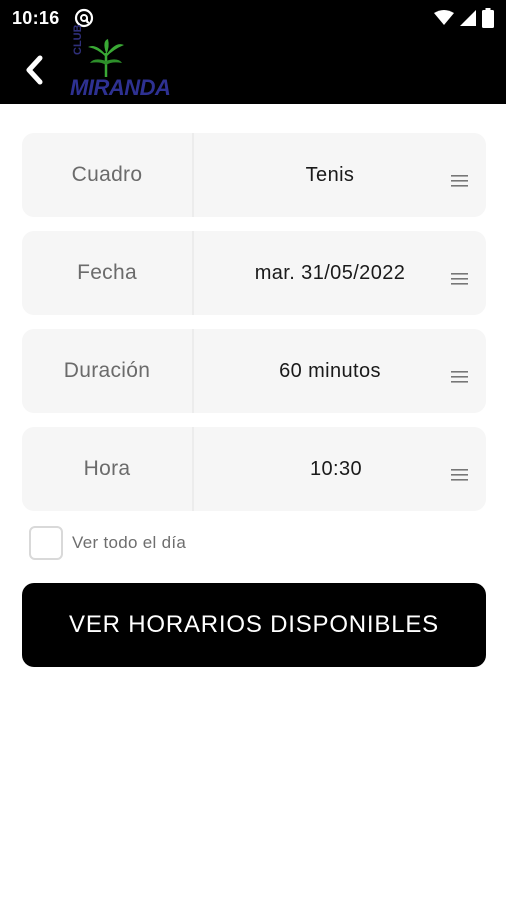 The image size is (506, 900). I want to click on battery-icon, so click(488, 18).